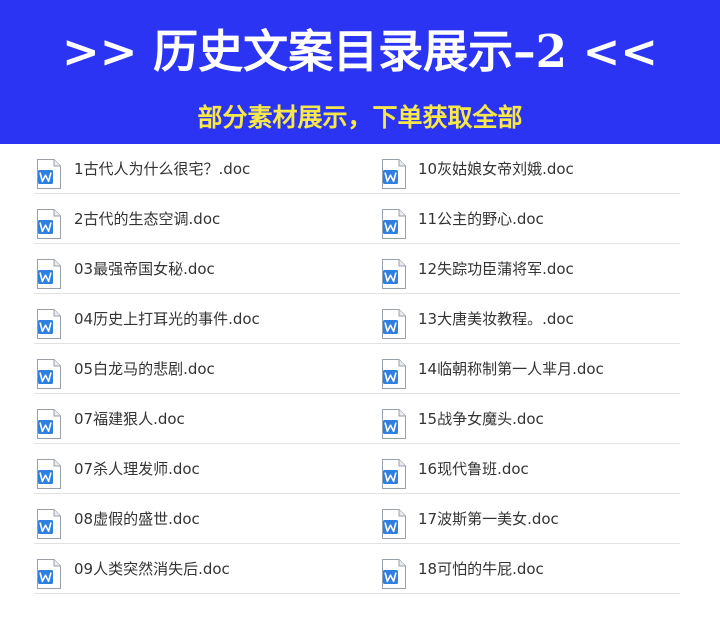 This screenshot has width=720, height=621. I want to click on file-name: 04历史上打耳光的事件.doc, so click(167, 319).